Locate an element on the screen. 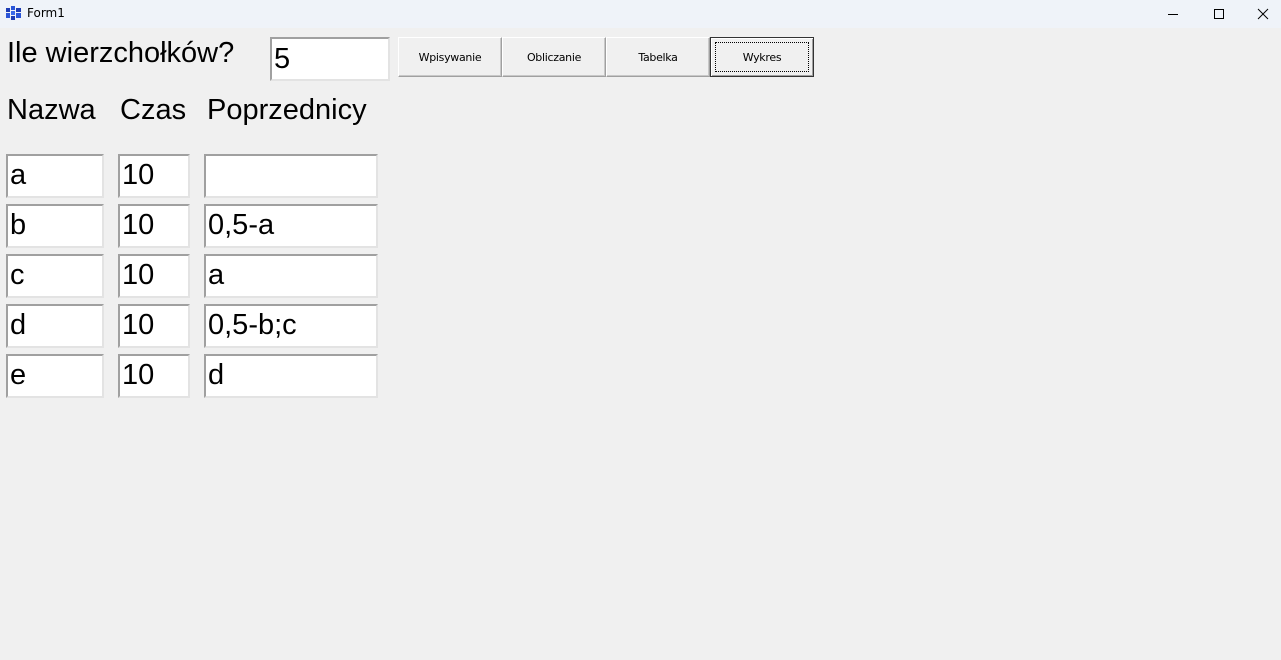 The width and height of the screenshot is (1281, 660). czas-input-4: 10 is located at coordinates (154, 326).